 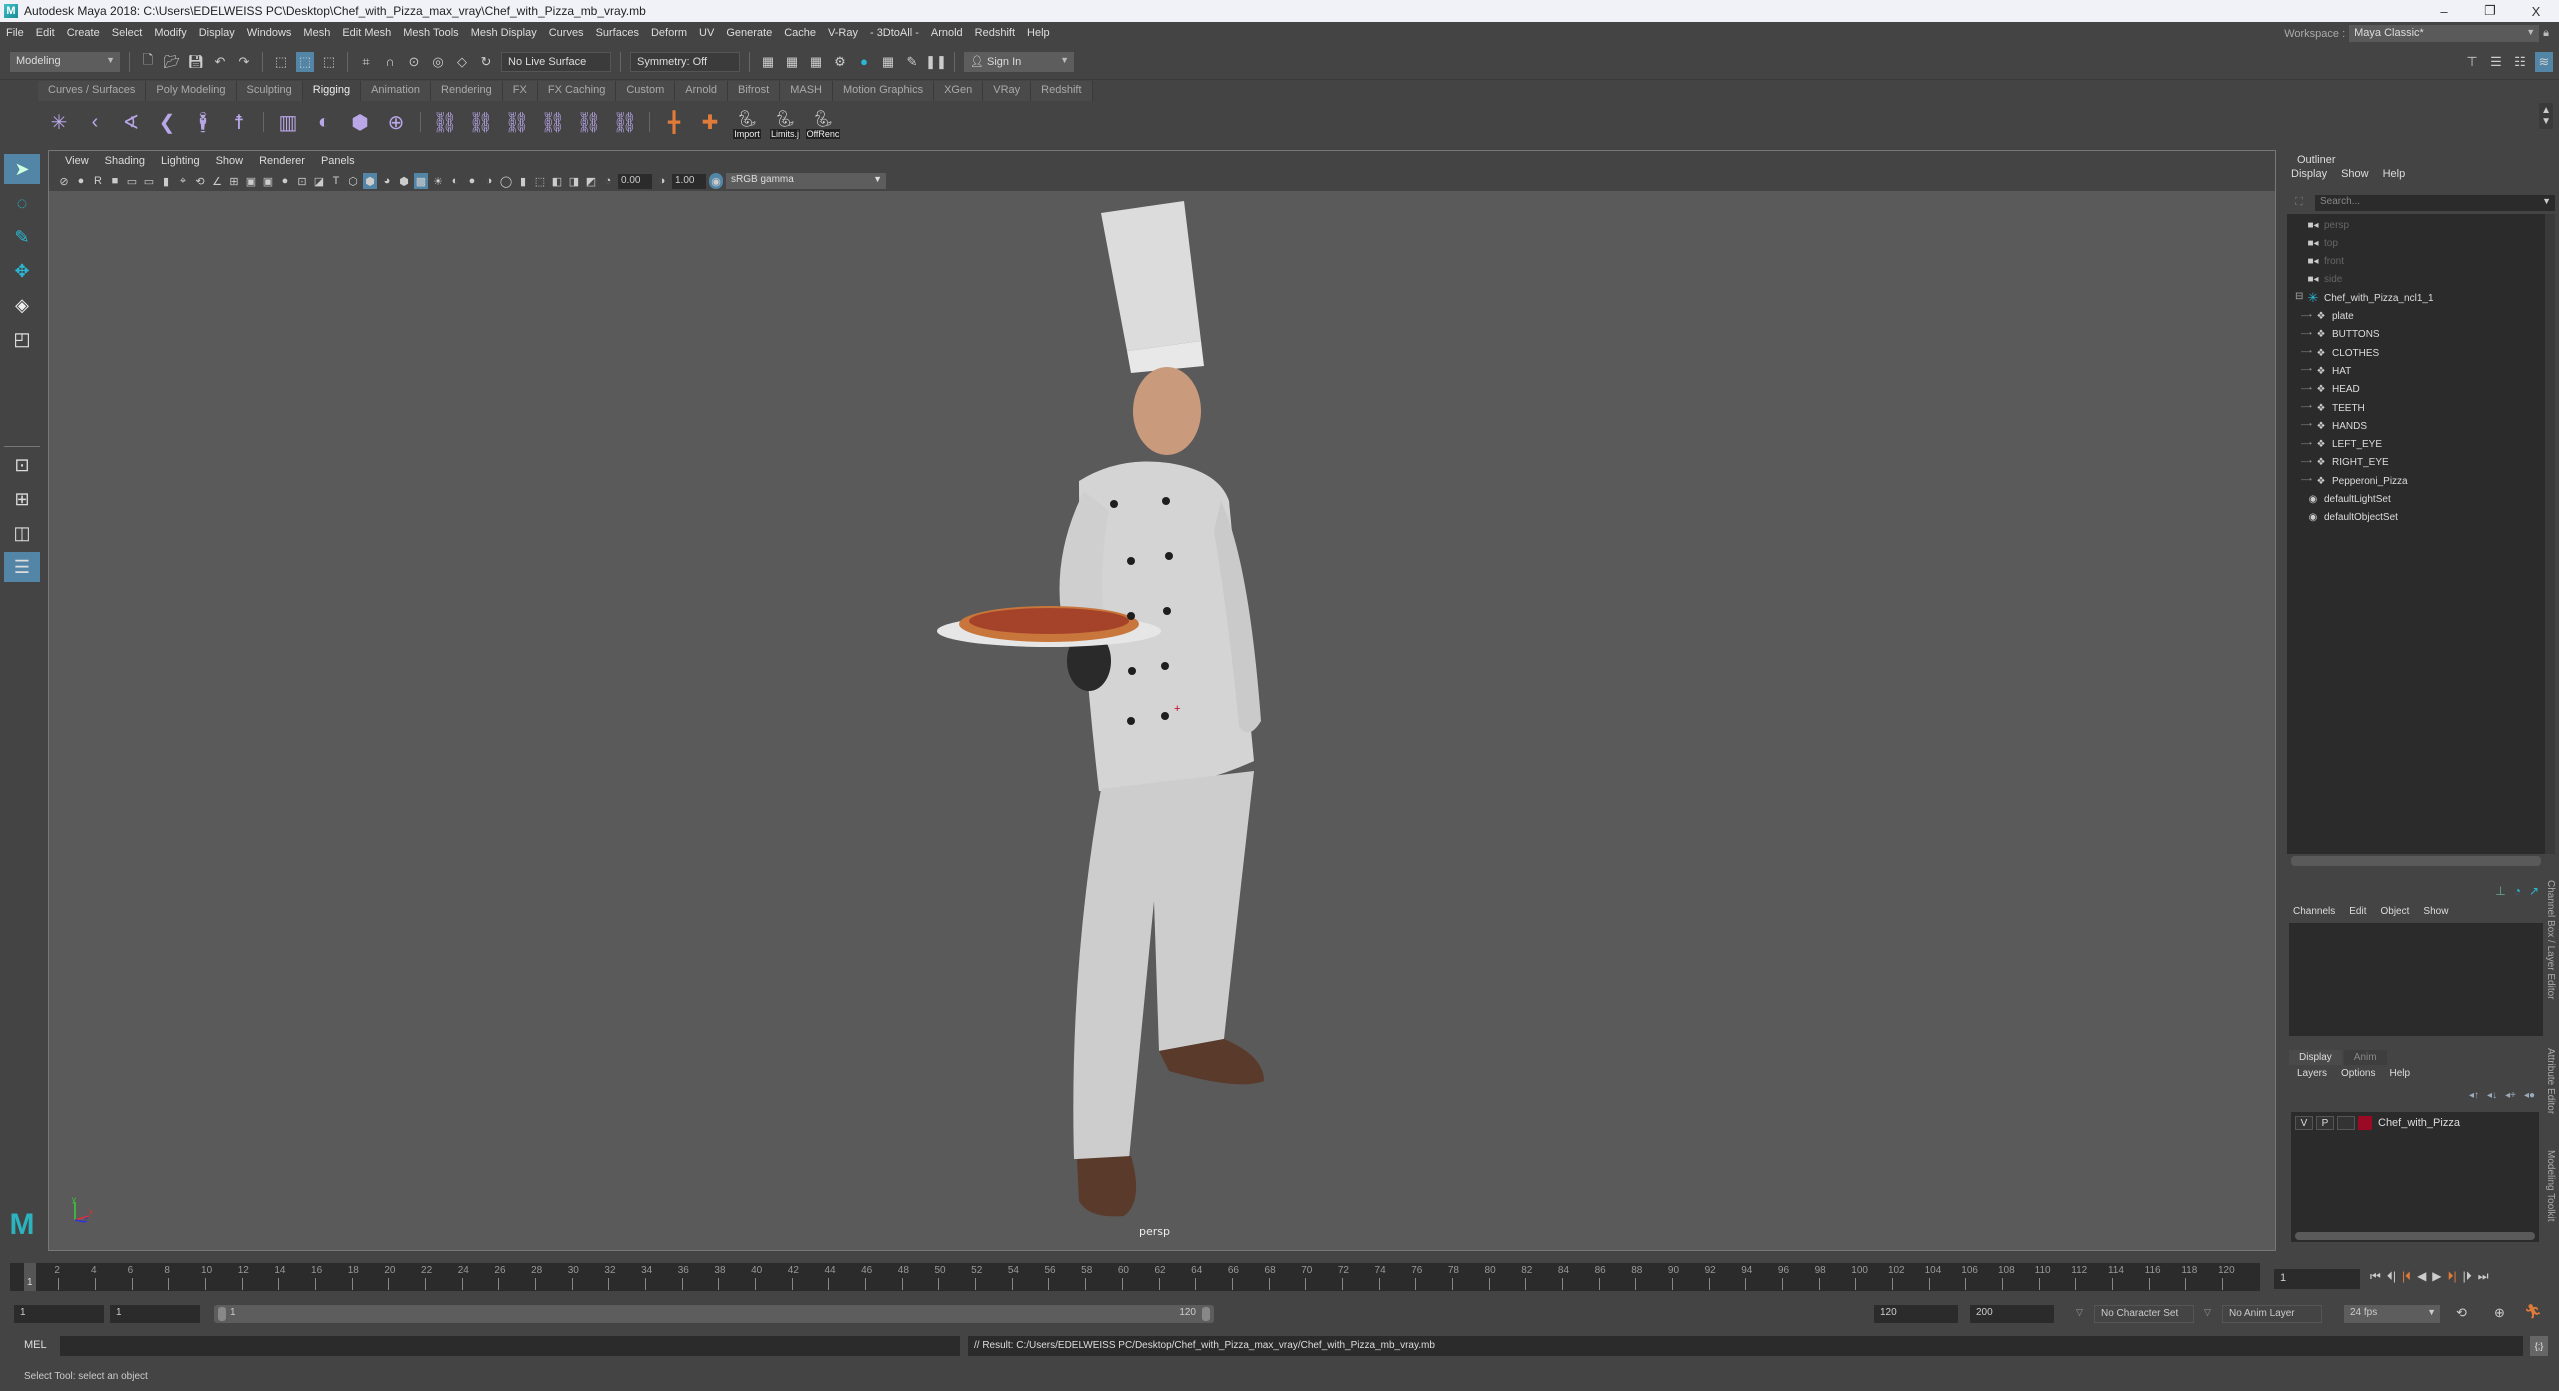 What do you see at coordinates (2490, 11) in the screenshot?
I see `restore-button: ❐` at bounding box center [2490, 11].